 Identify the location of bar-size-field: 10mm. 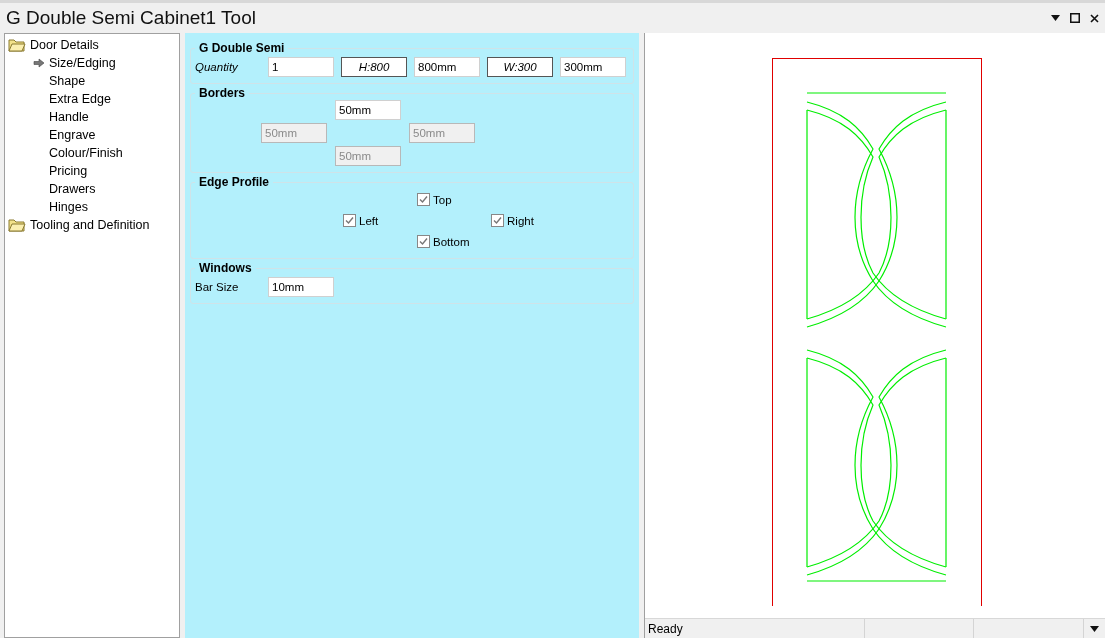
(301, 287).